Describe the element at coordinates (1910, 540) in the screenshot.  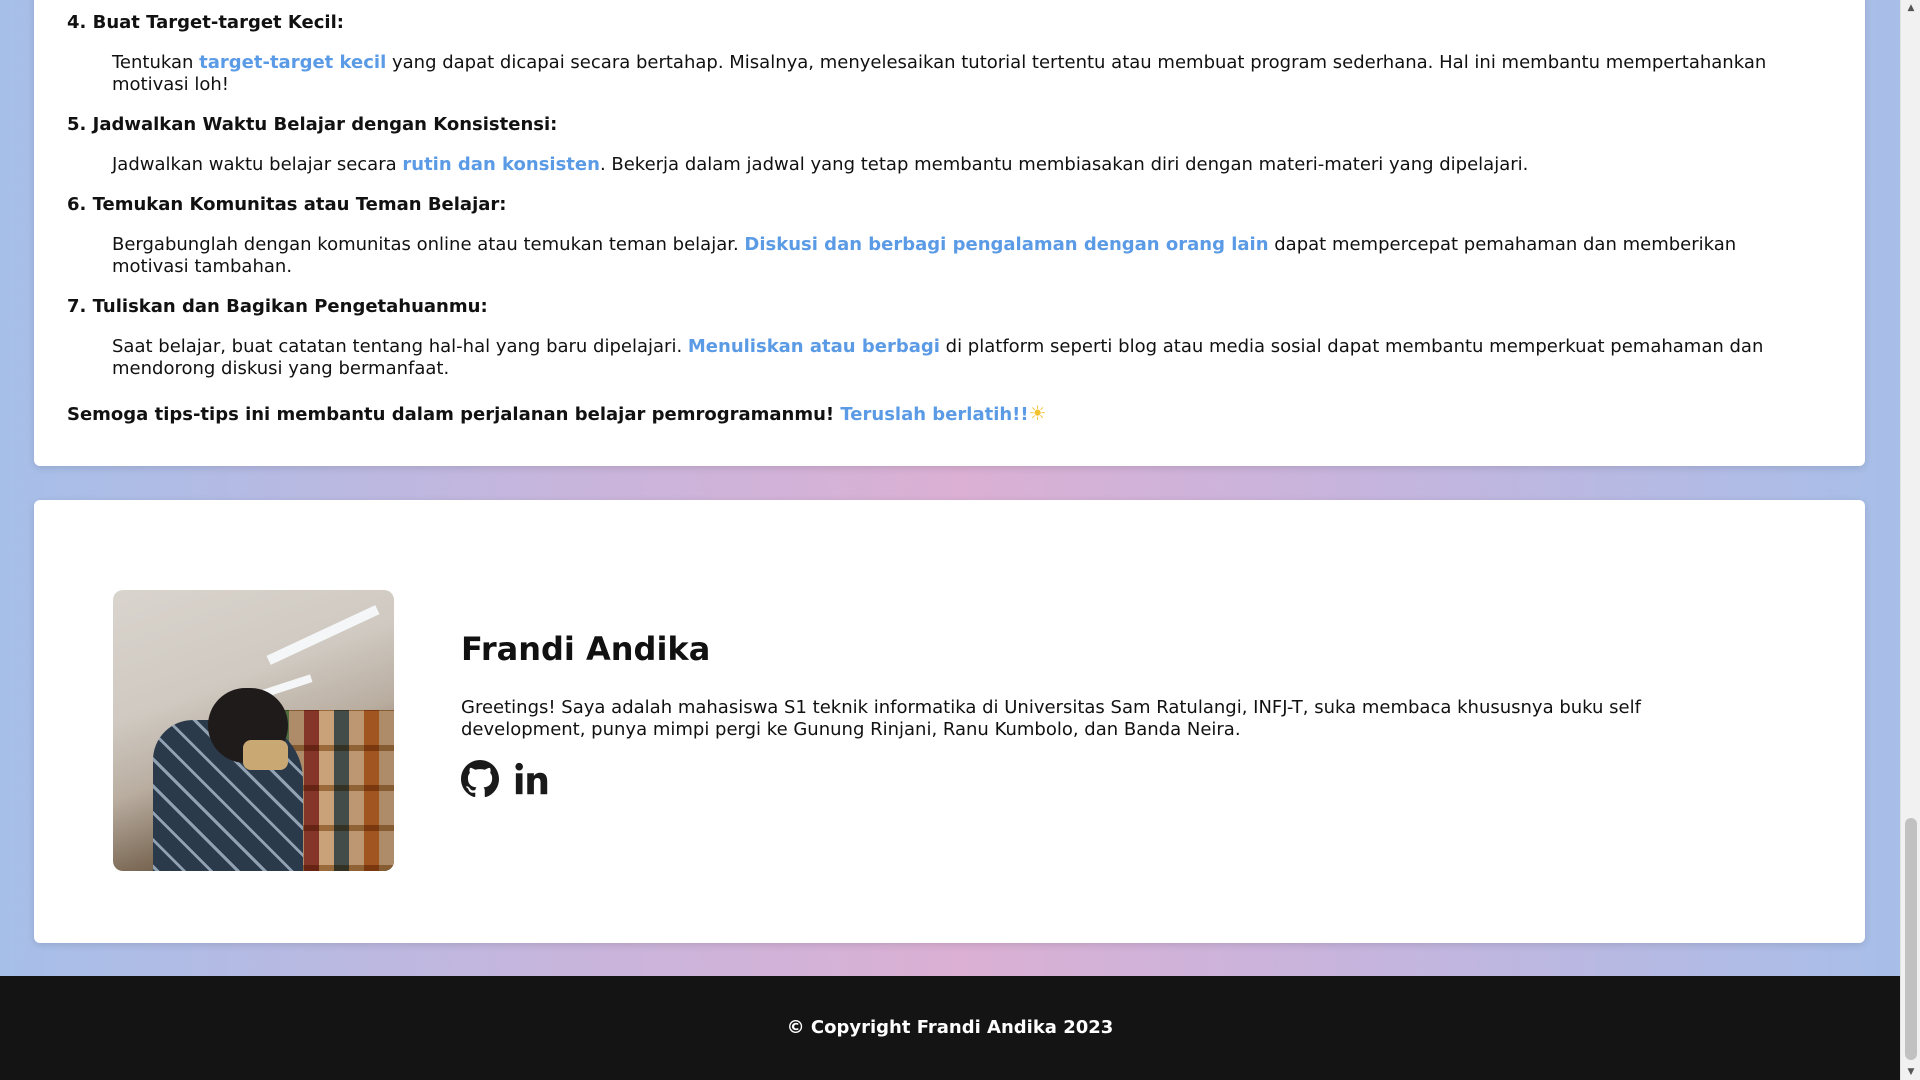
I see `scrollbar: ▲ ▼` at that location.